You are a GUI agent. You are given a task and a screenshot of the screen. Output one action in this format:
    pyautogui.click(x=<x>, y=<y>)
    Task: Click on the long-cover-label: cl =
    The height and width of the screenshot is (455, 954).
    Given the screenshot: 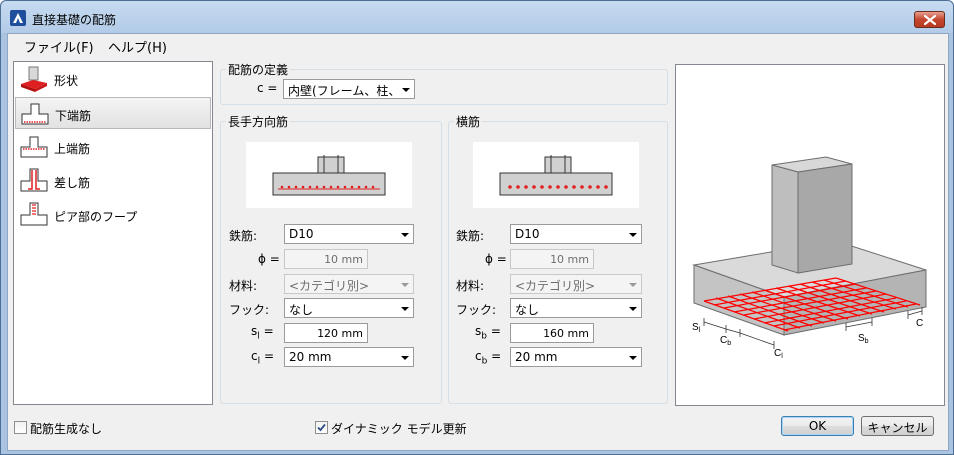 What is the action you would take?
    pyautogui.click(x=262, y=357)
    